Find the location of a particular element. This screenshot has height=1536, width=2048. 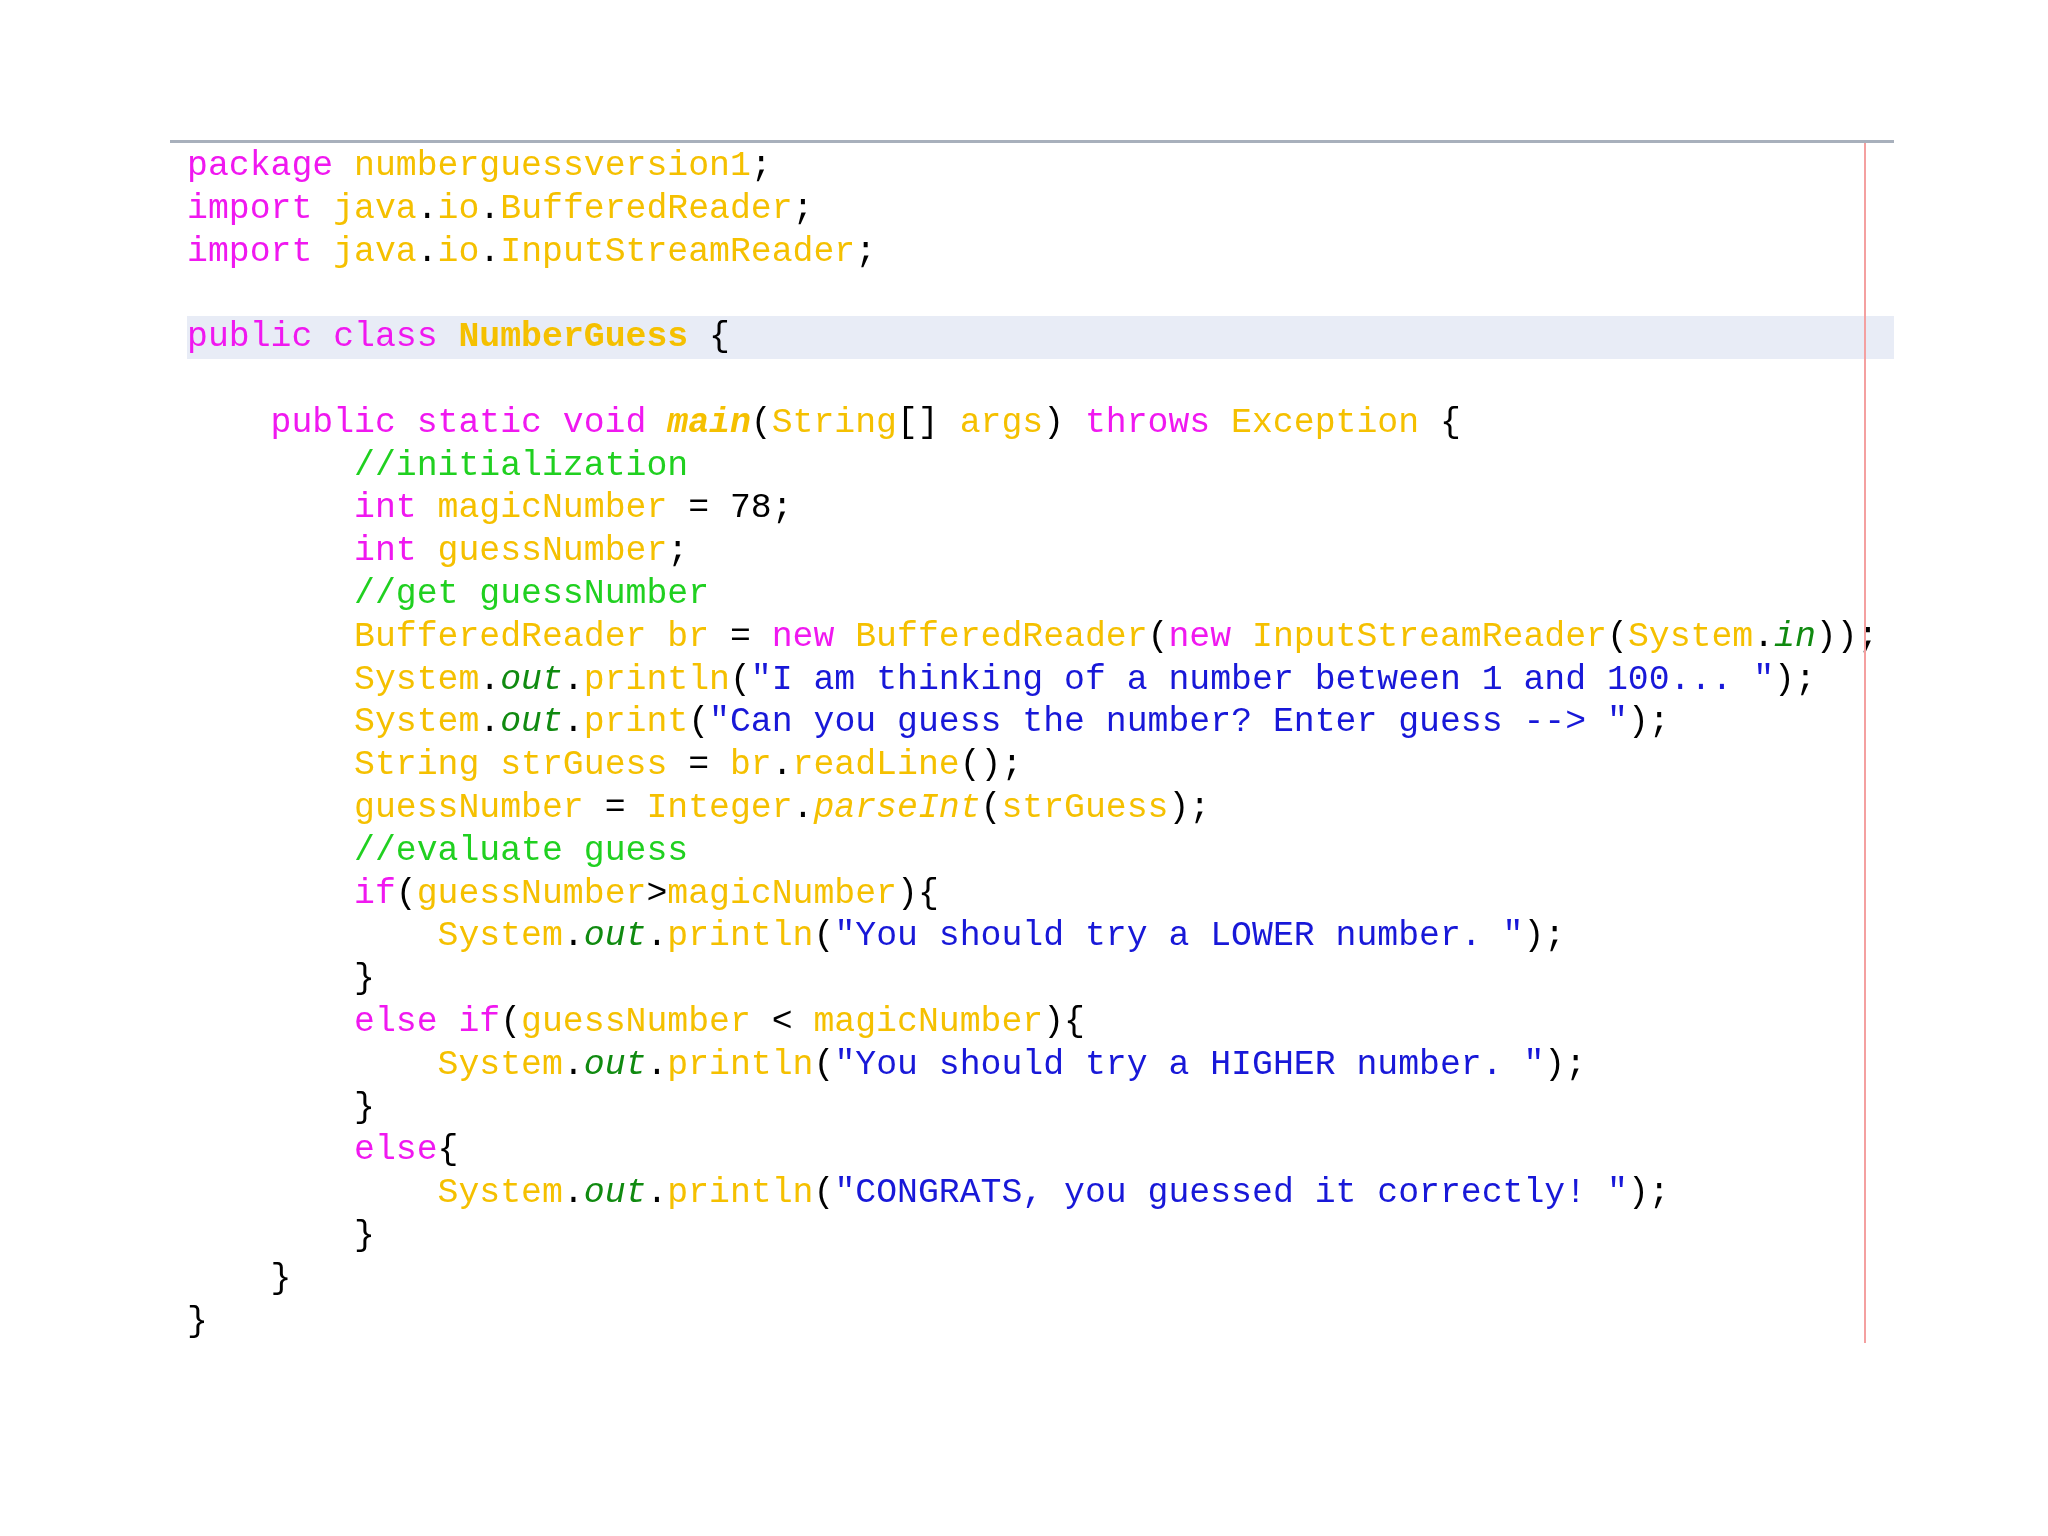

code-line: //evaluate guess is located at coordinates (521, 850).